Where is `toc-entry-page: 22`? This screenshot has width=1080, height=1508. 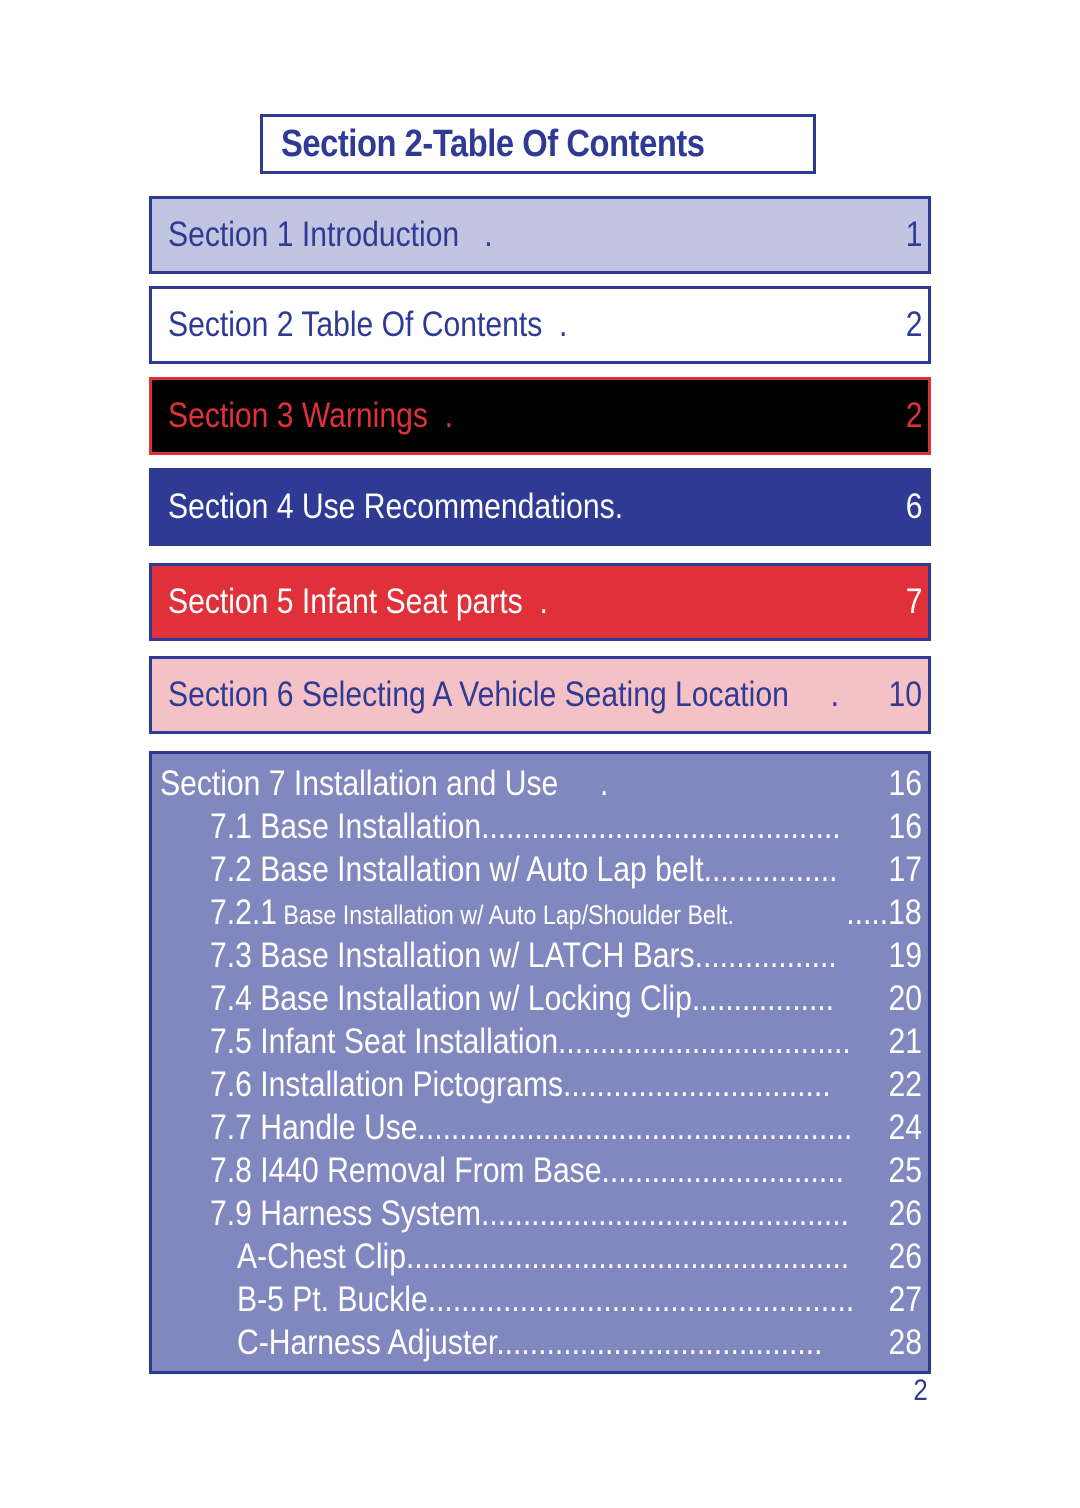
toc-entry-page: 22 is located at coordinates (905, 1084).